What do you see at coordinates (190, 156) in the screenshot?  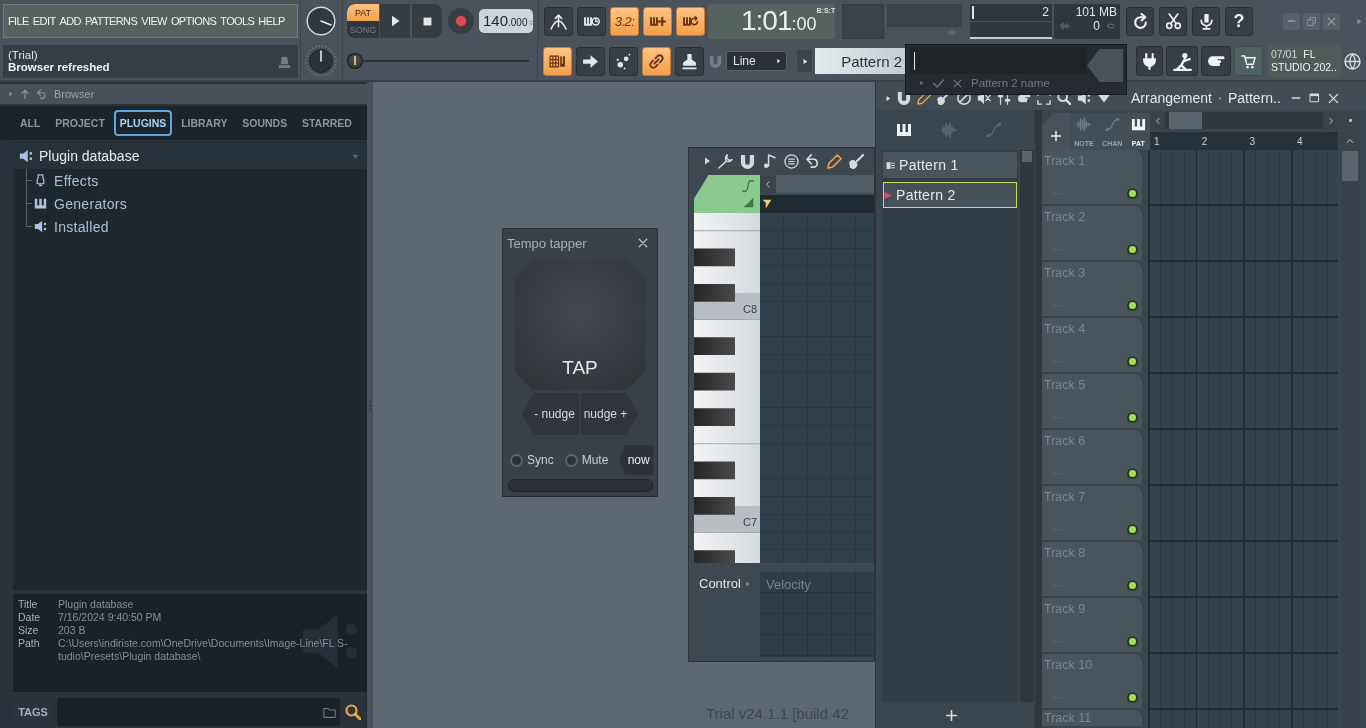 I see `tree-folder: Plugin database` at bounding box center [190, 156].